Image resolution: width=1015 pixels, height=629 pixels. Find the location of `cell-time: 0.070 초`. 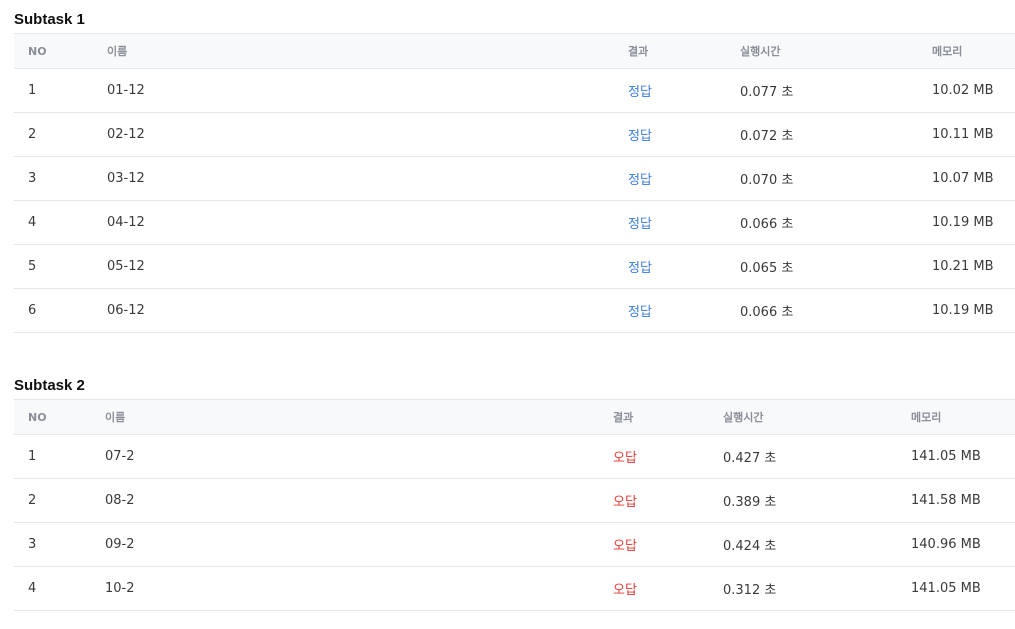

cell-time: 0.070 초 is located at coordinates (836, 178).